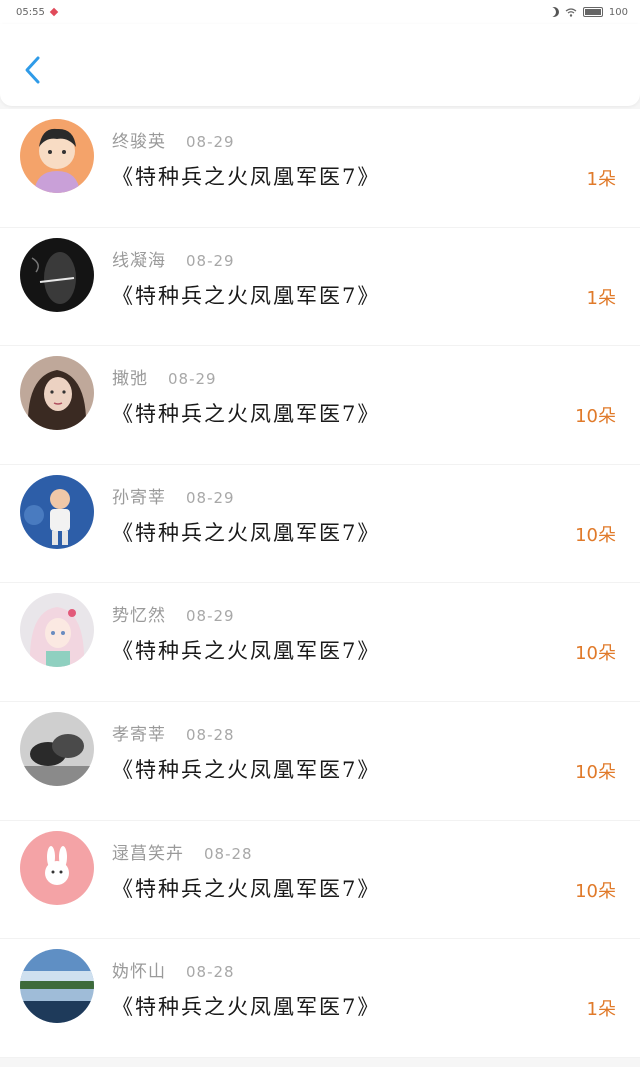  Describe the element at coordinates (130, 379) in the screenshot. I see `user-name: 撖弛` at that location.